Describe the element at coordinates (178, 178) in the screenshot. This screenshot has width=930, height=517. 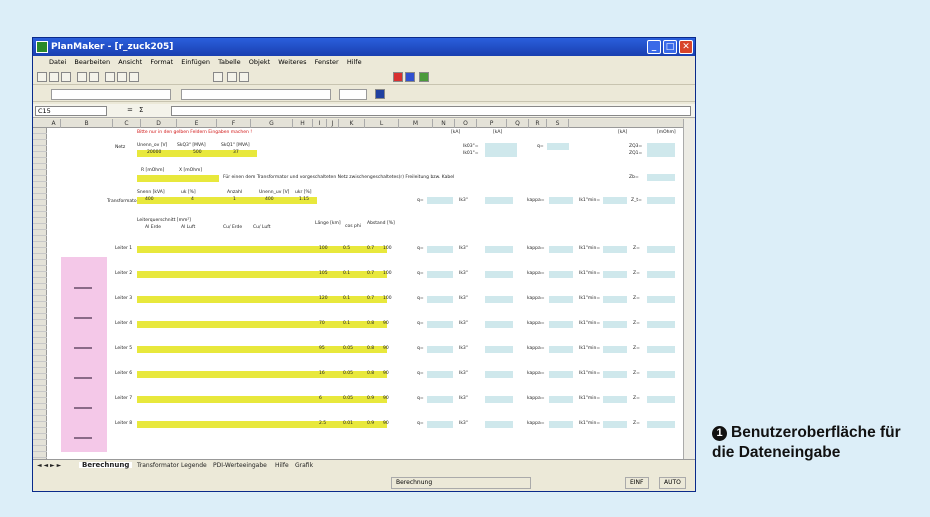
I see `rx-input-bar` at that location.